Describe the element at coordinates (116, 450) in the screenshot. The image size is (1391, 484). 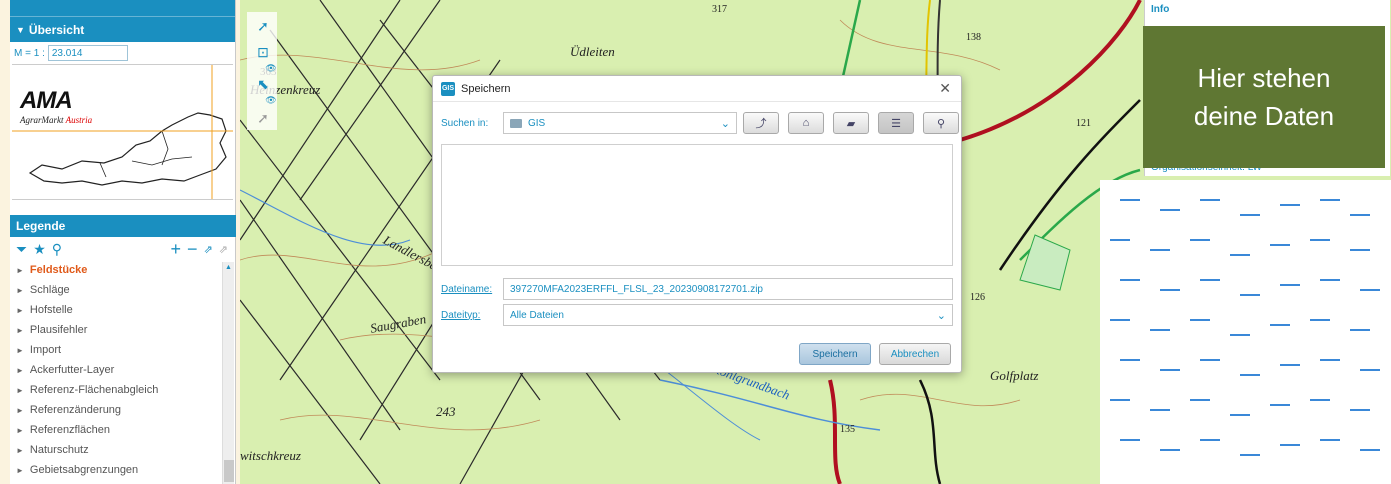
I see `legend-item: ► Naturschutz` at that location.